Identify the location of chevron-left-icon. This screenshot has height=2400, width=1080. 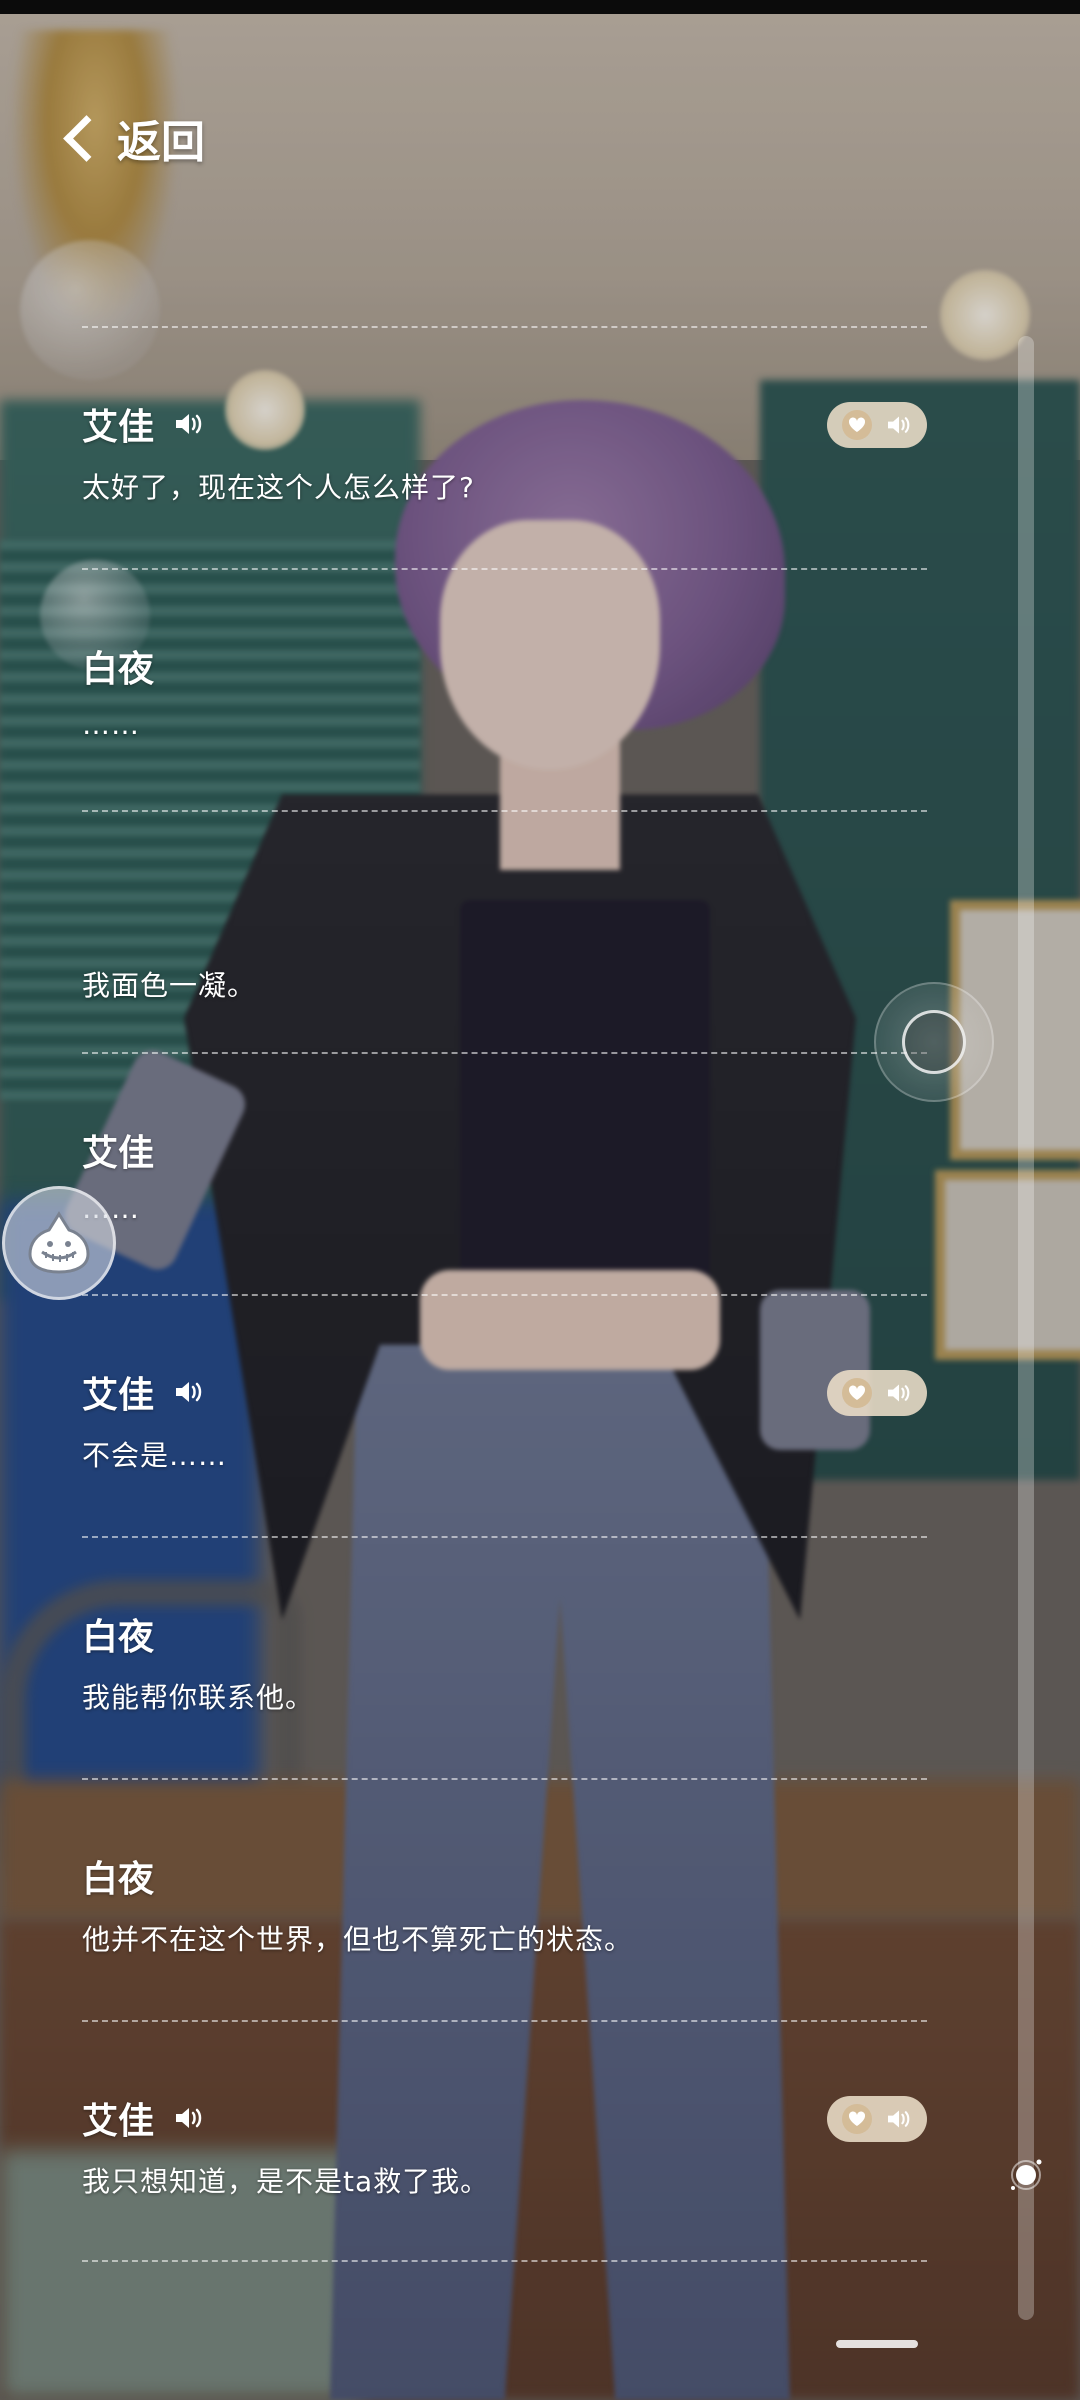
(86, 138).